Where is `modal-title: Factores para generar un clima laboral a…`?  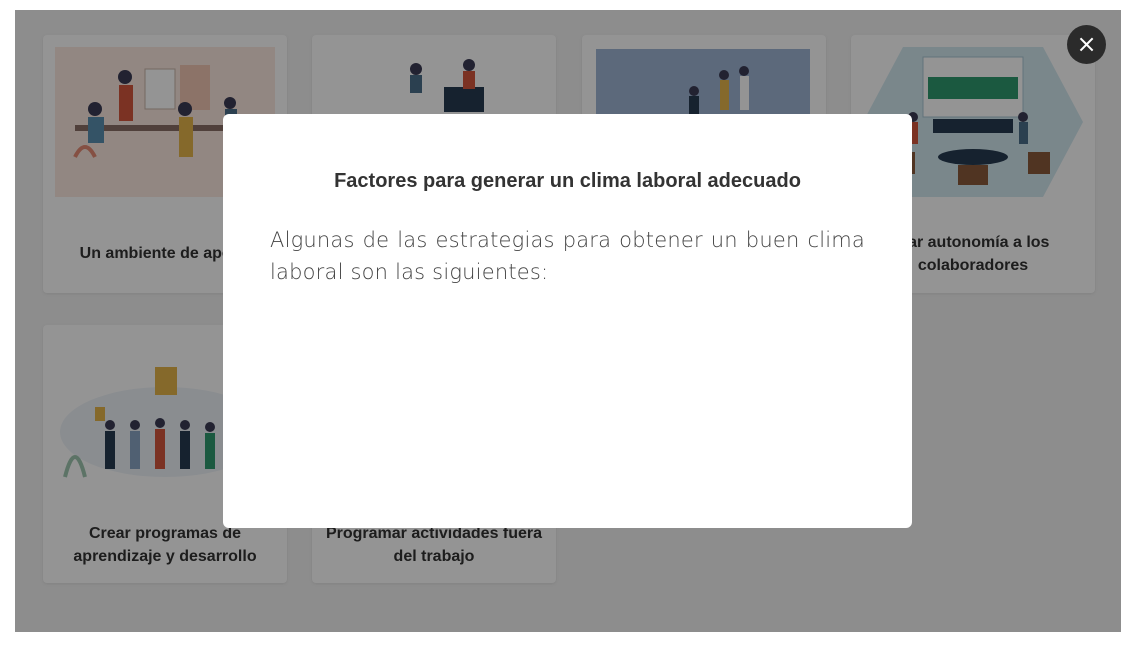 modal-title: Factores para generar un clima laboral a… is located at coordinates (567, 181).